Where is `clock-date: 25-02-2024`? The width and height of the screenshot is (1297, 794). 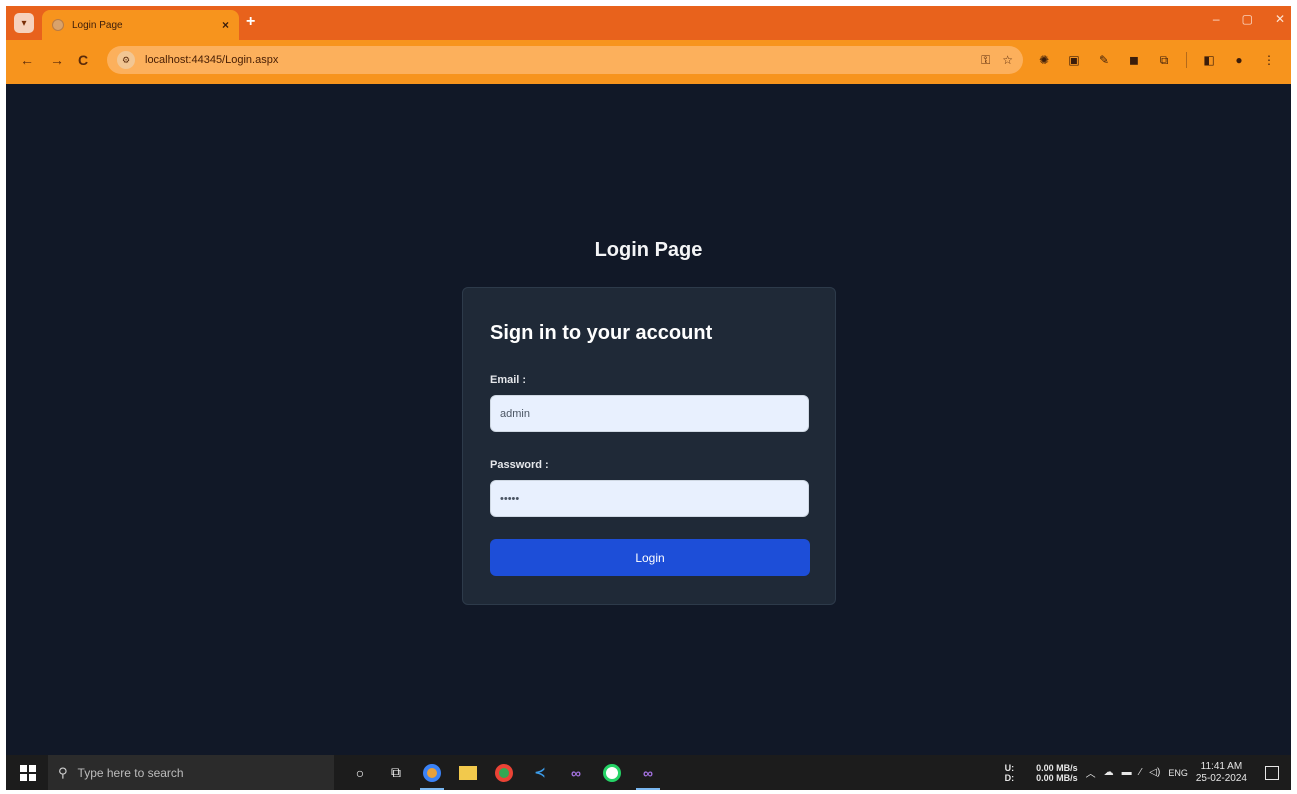 clock-date: 25-02-2024 is located at coordinates (1221, 778).